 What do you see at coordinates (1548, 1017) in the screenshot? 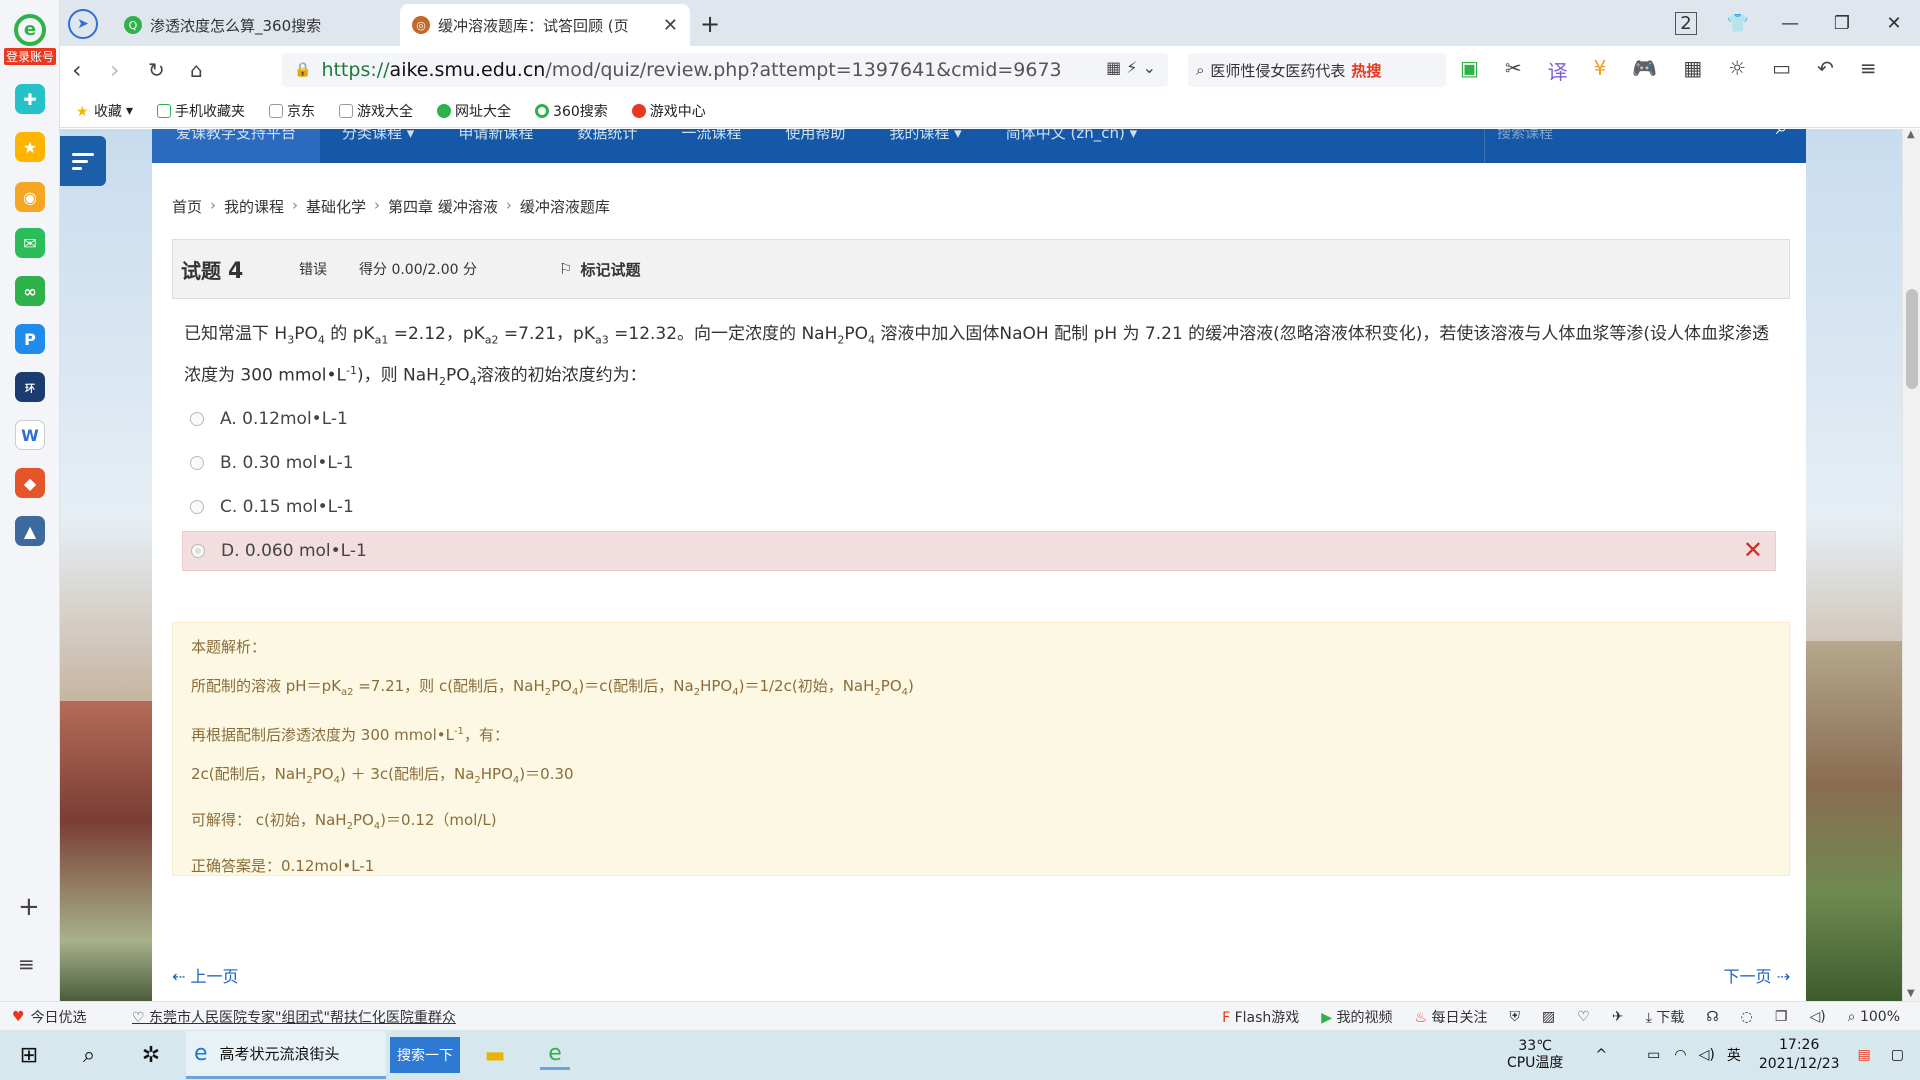
I see `image-icon: ▨` at bounding box center [1548, 1017].